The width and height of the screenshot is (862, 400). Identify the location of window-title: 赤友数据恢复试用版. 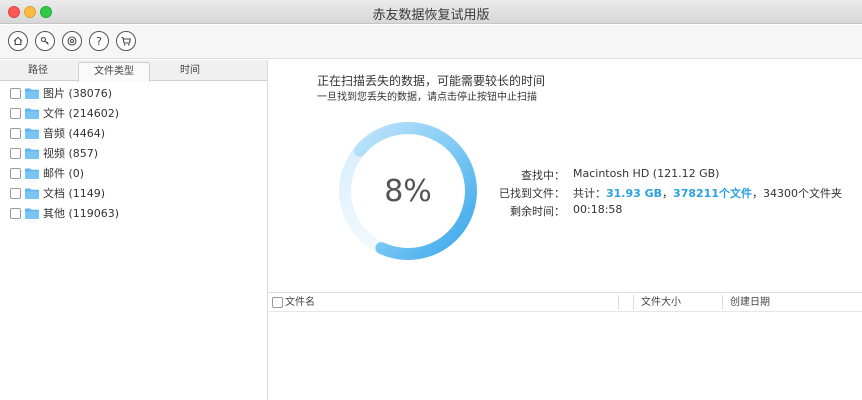
(431, 15).